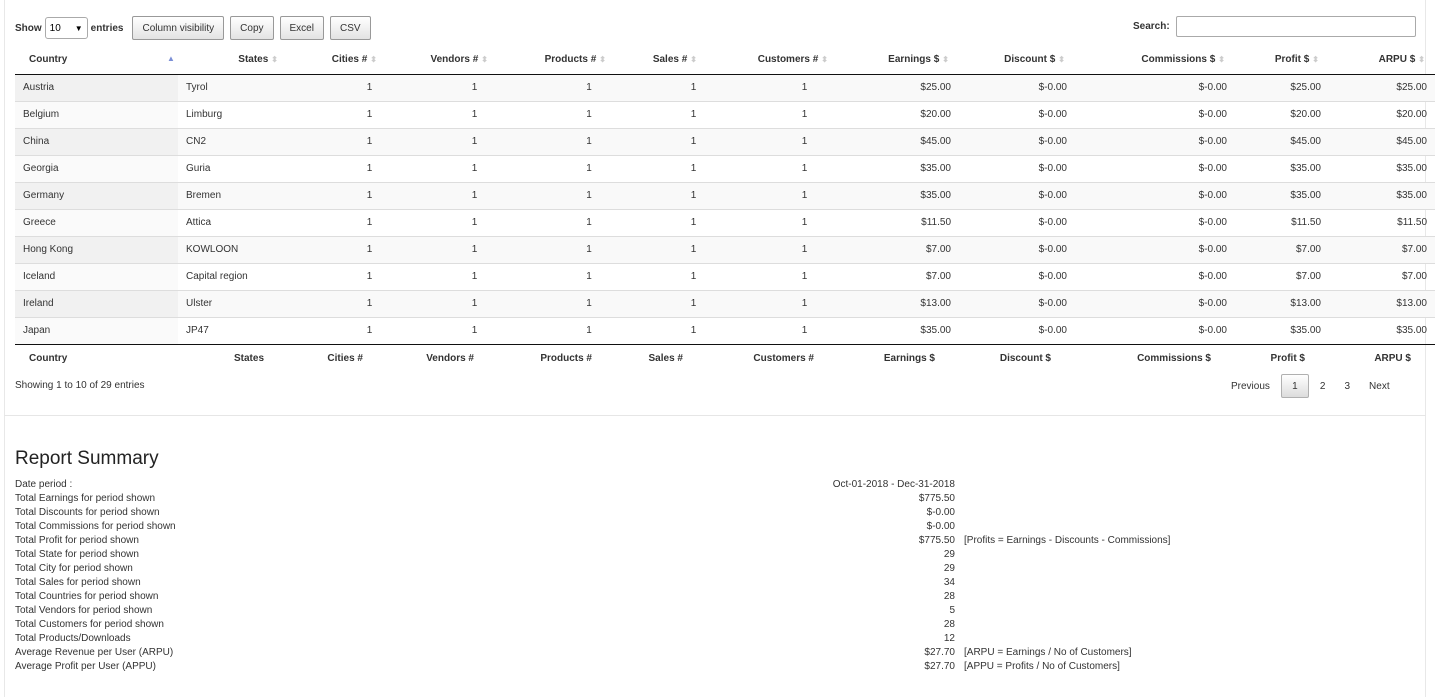 The image size is (1435, 697). I want to click on column-header-products: Products # ⬍, so click(557, 60).